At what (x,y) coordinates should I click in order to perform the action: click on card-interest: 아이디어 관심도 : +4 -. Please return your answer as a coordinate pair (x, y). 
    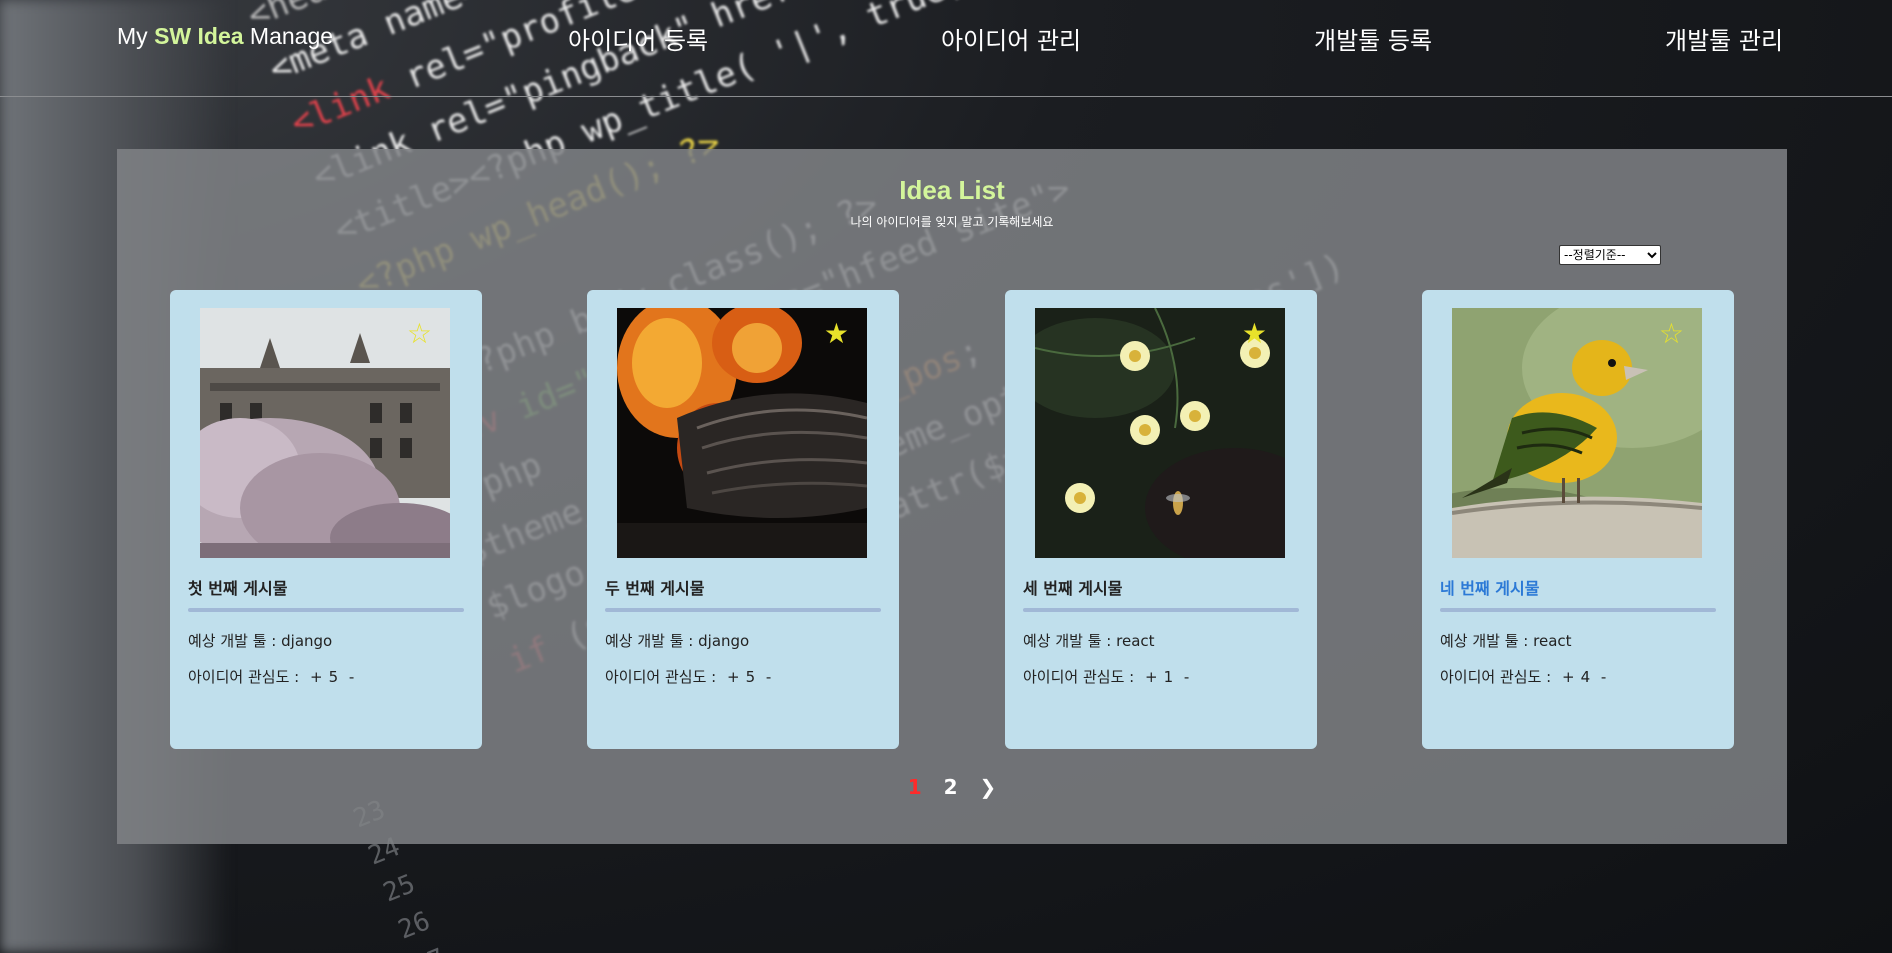
    Looking at the image, I should click on (1526, 676).